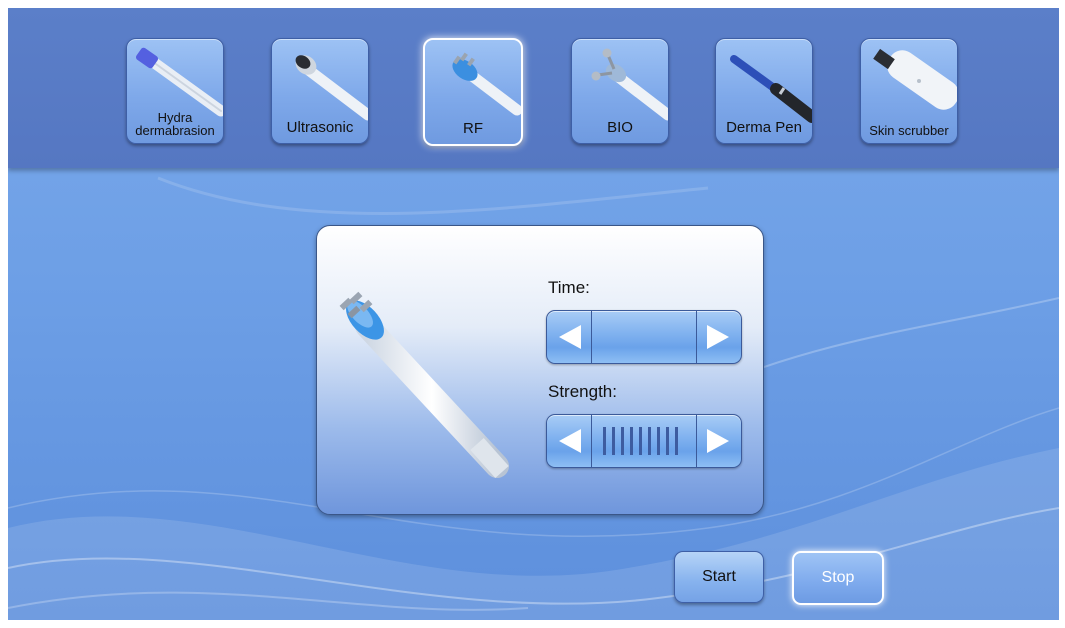 This screenshot has height=628, width=1065. I want to click on rf-handpiece-icon, so click(424, 384).